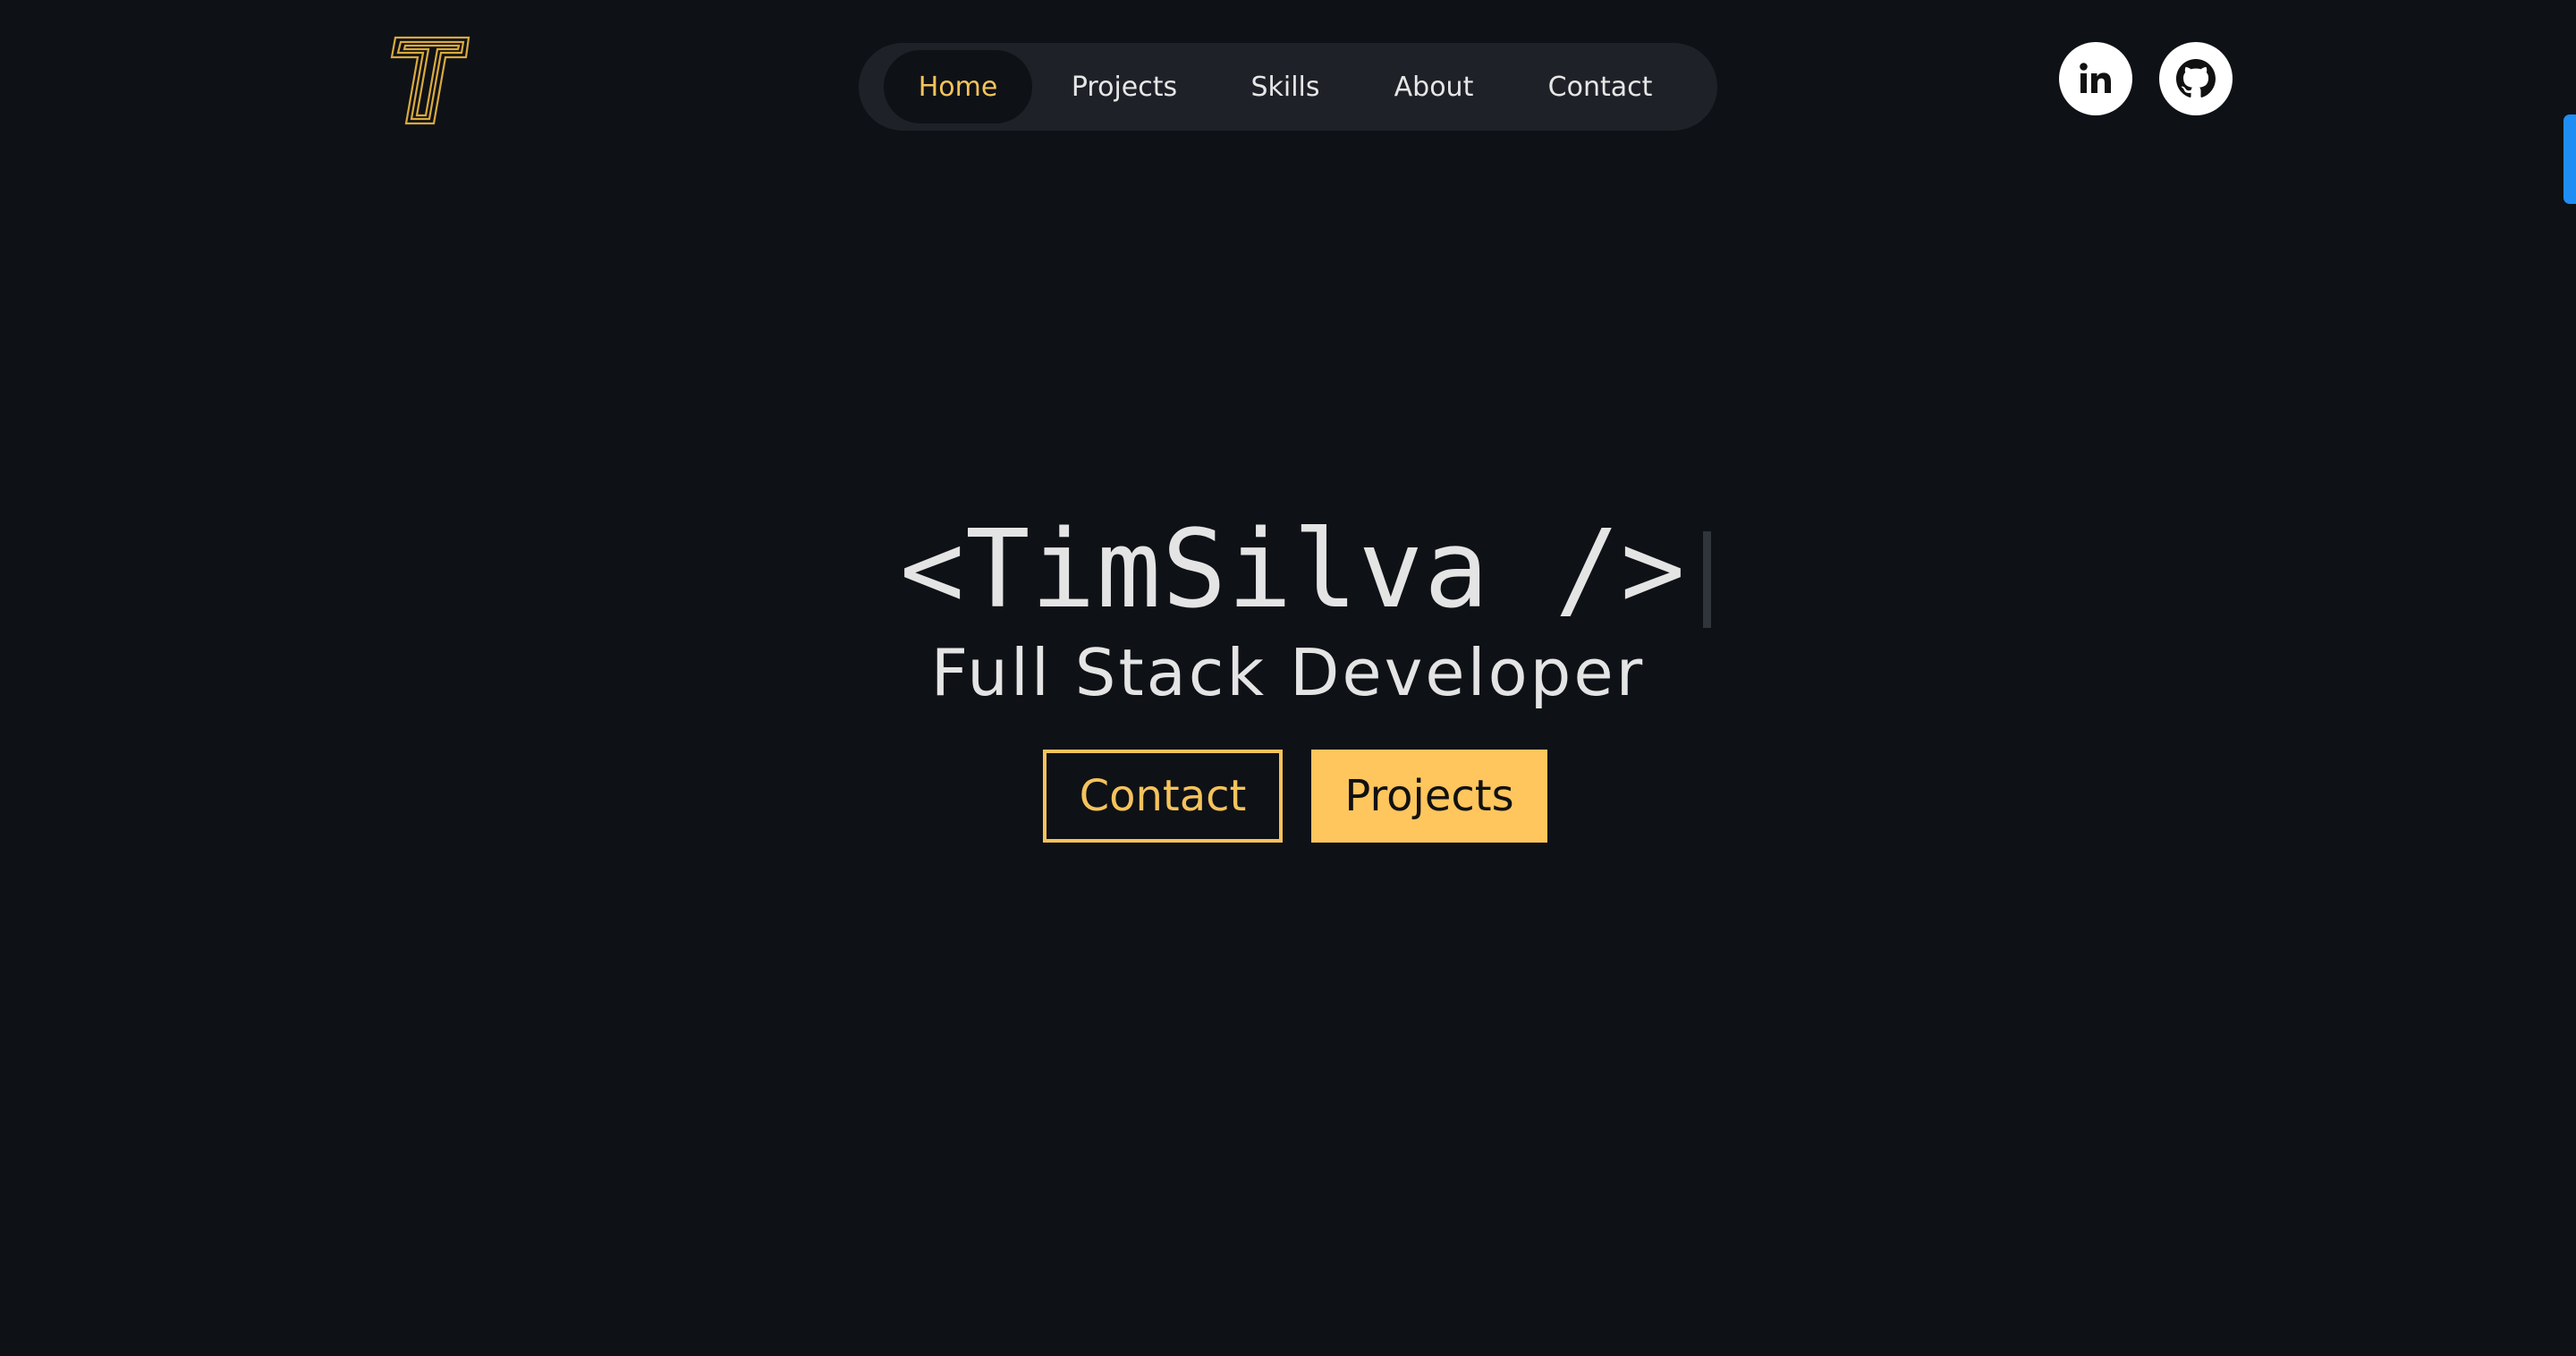 The height and width of the screenshot is (1356, 2576). Describe the element at coordinates (1707, 579) in the screenshot. I see `typing-cursor` at that location.